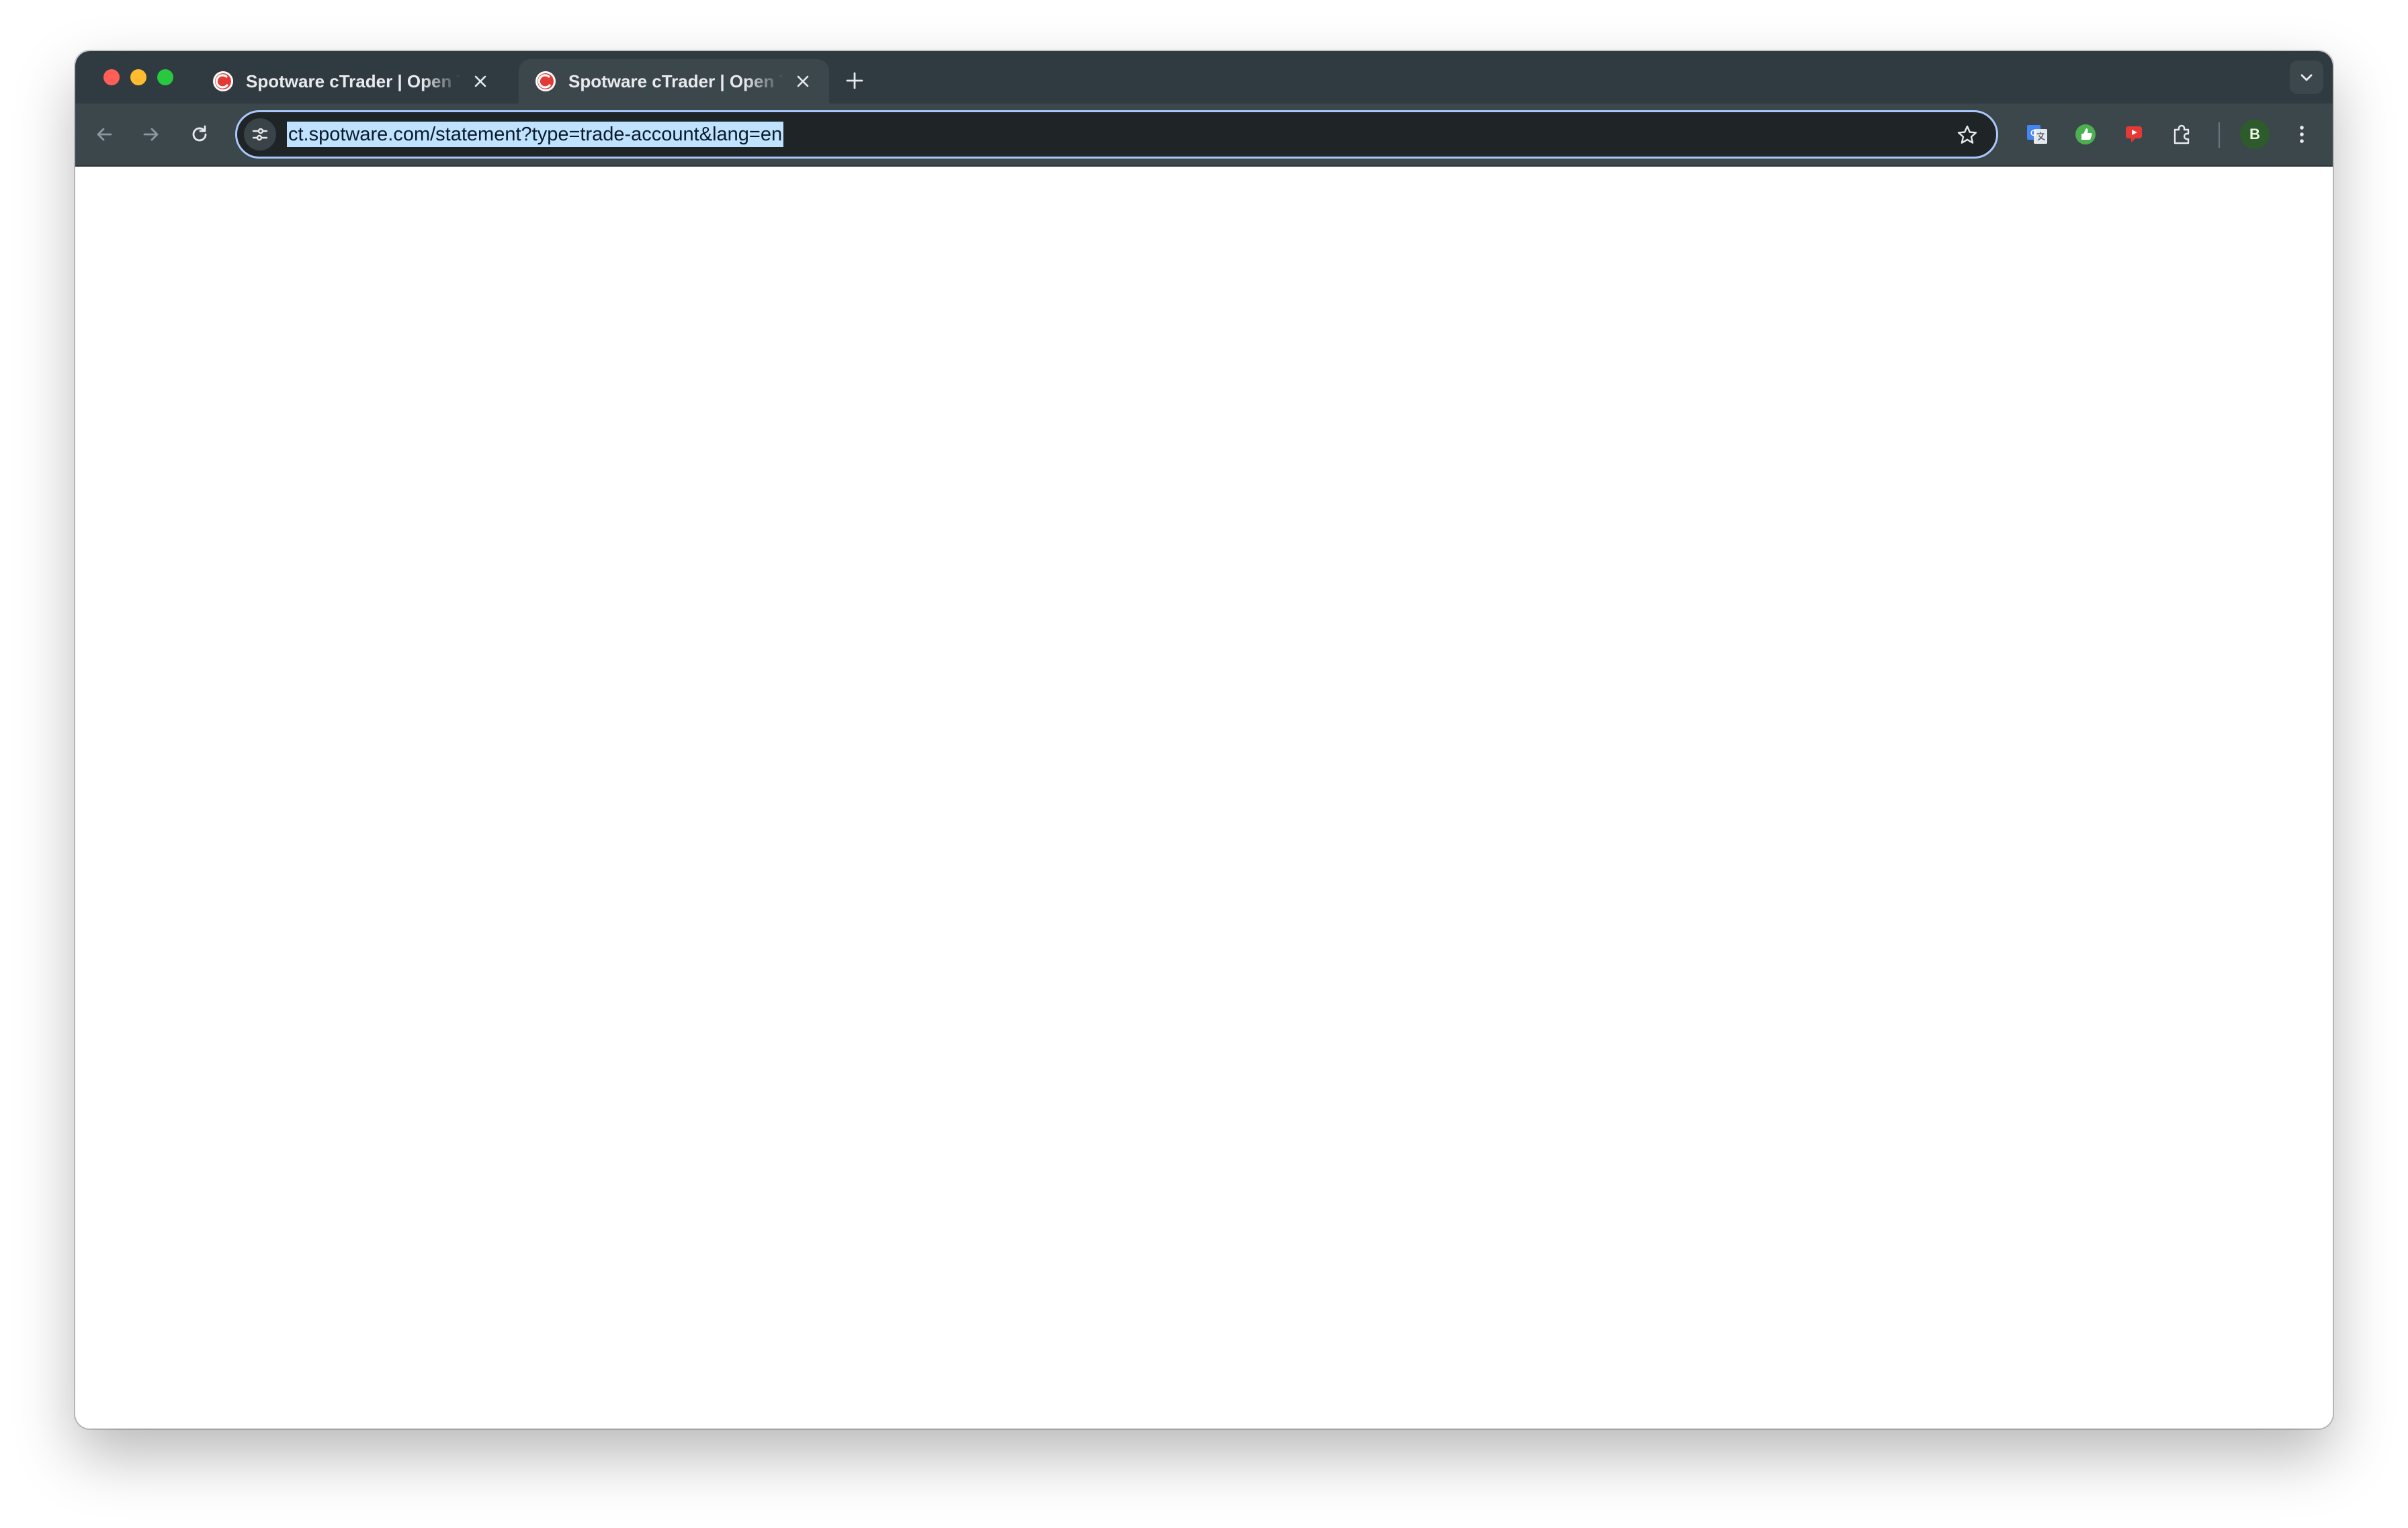 The height and width of the screenshot is (1528, 2408). What do you see at coordinates (2302, 135) in the screenshot?
I see `kebab-menu-icon` at bounding box center [2302, 135].